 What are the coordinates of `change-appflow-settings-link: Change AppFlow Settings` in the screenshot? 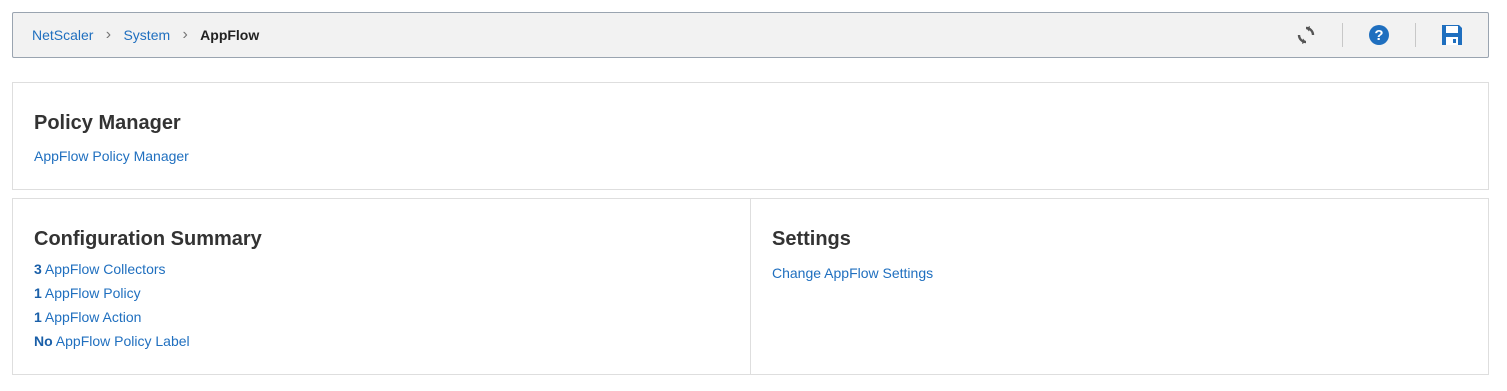 It's located at (852, 273).